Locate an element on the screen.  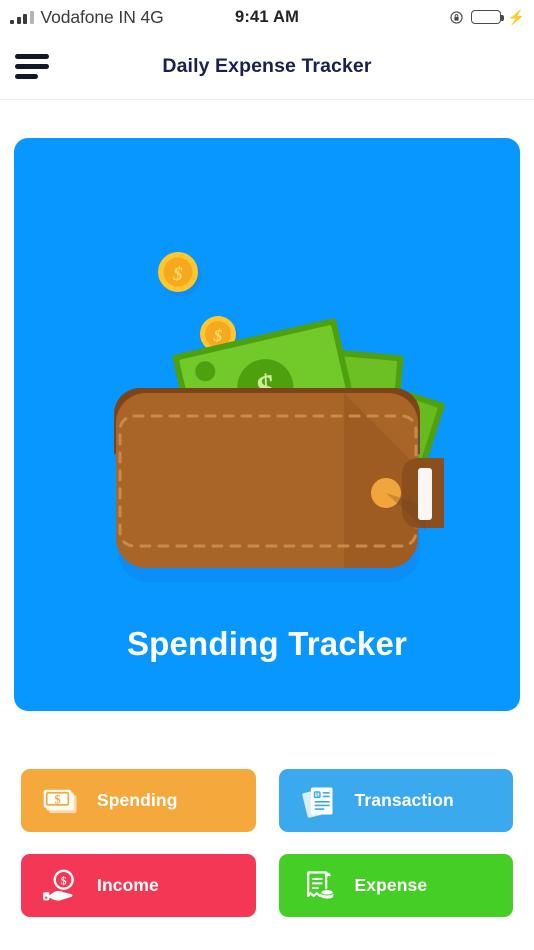
income-button: $ Income is located at coordinates (138, 885).